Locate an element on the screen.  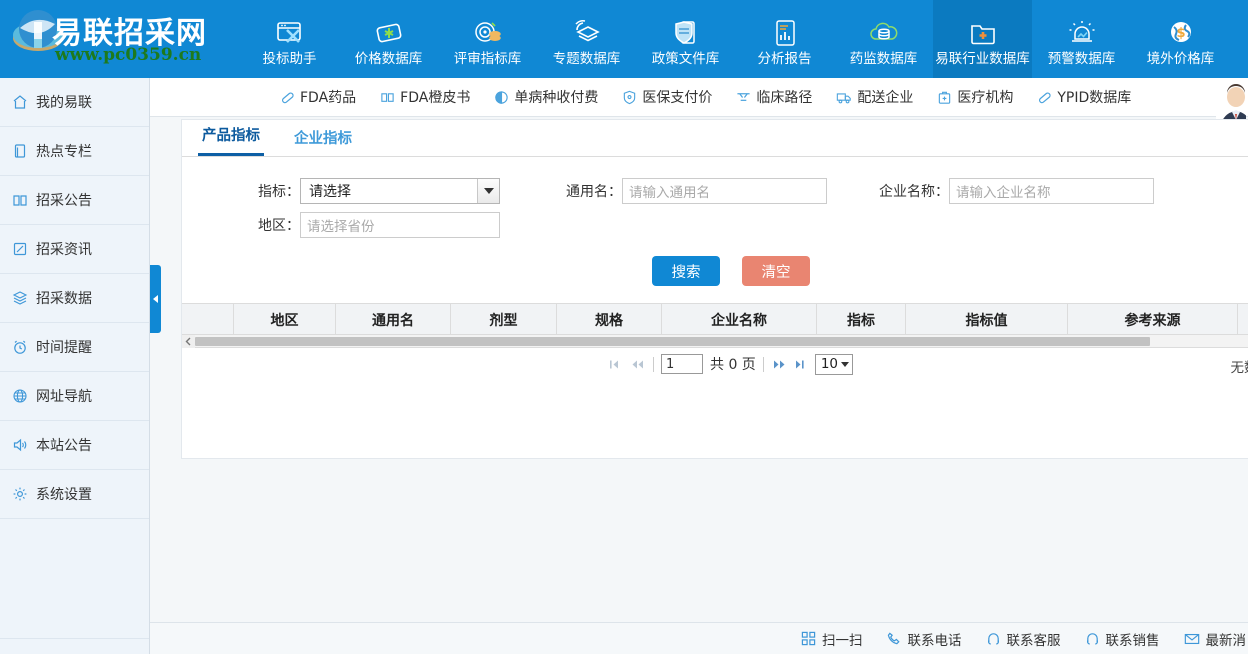
footer-label: 最新消 is located at coordinates (1226, 640).